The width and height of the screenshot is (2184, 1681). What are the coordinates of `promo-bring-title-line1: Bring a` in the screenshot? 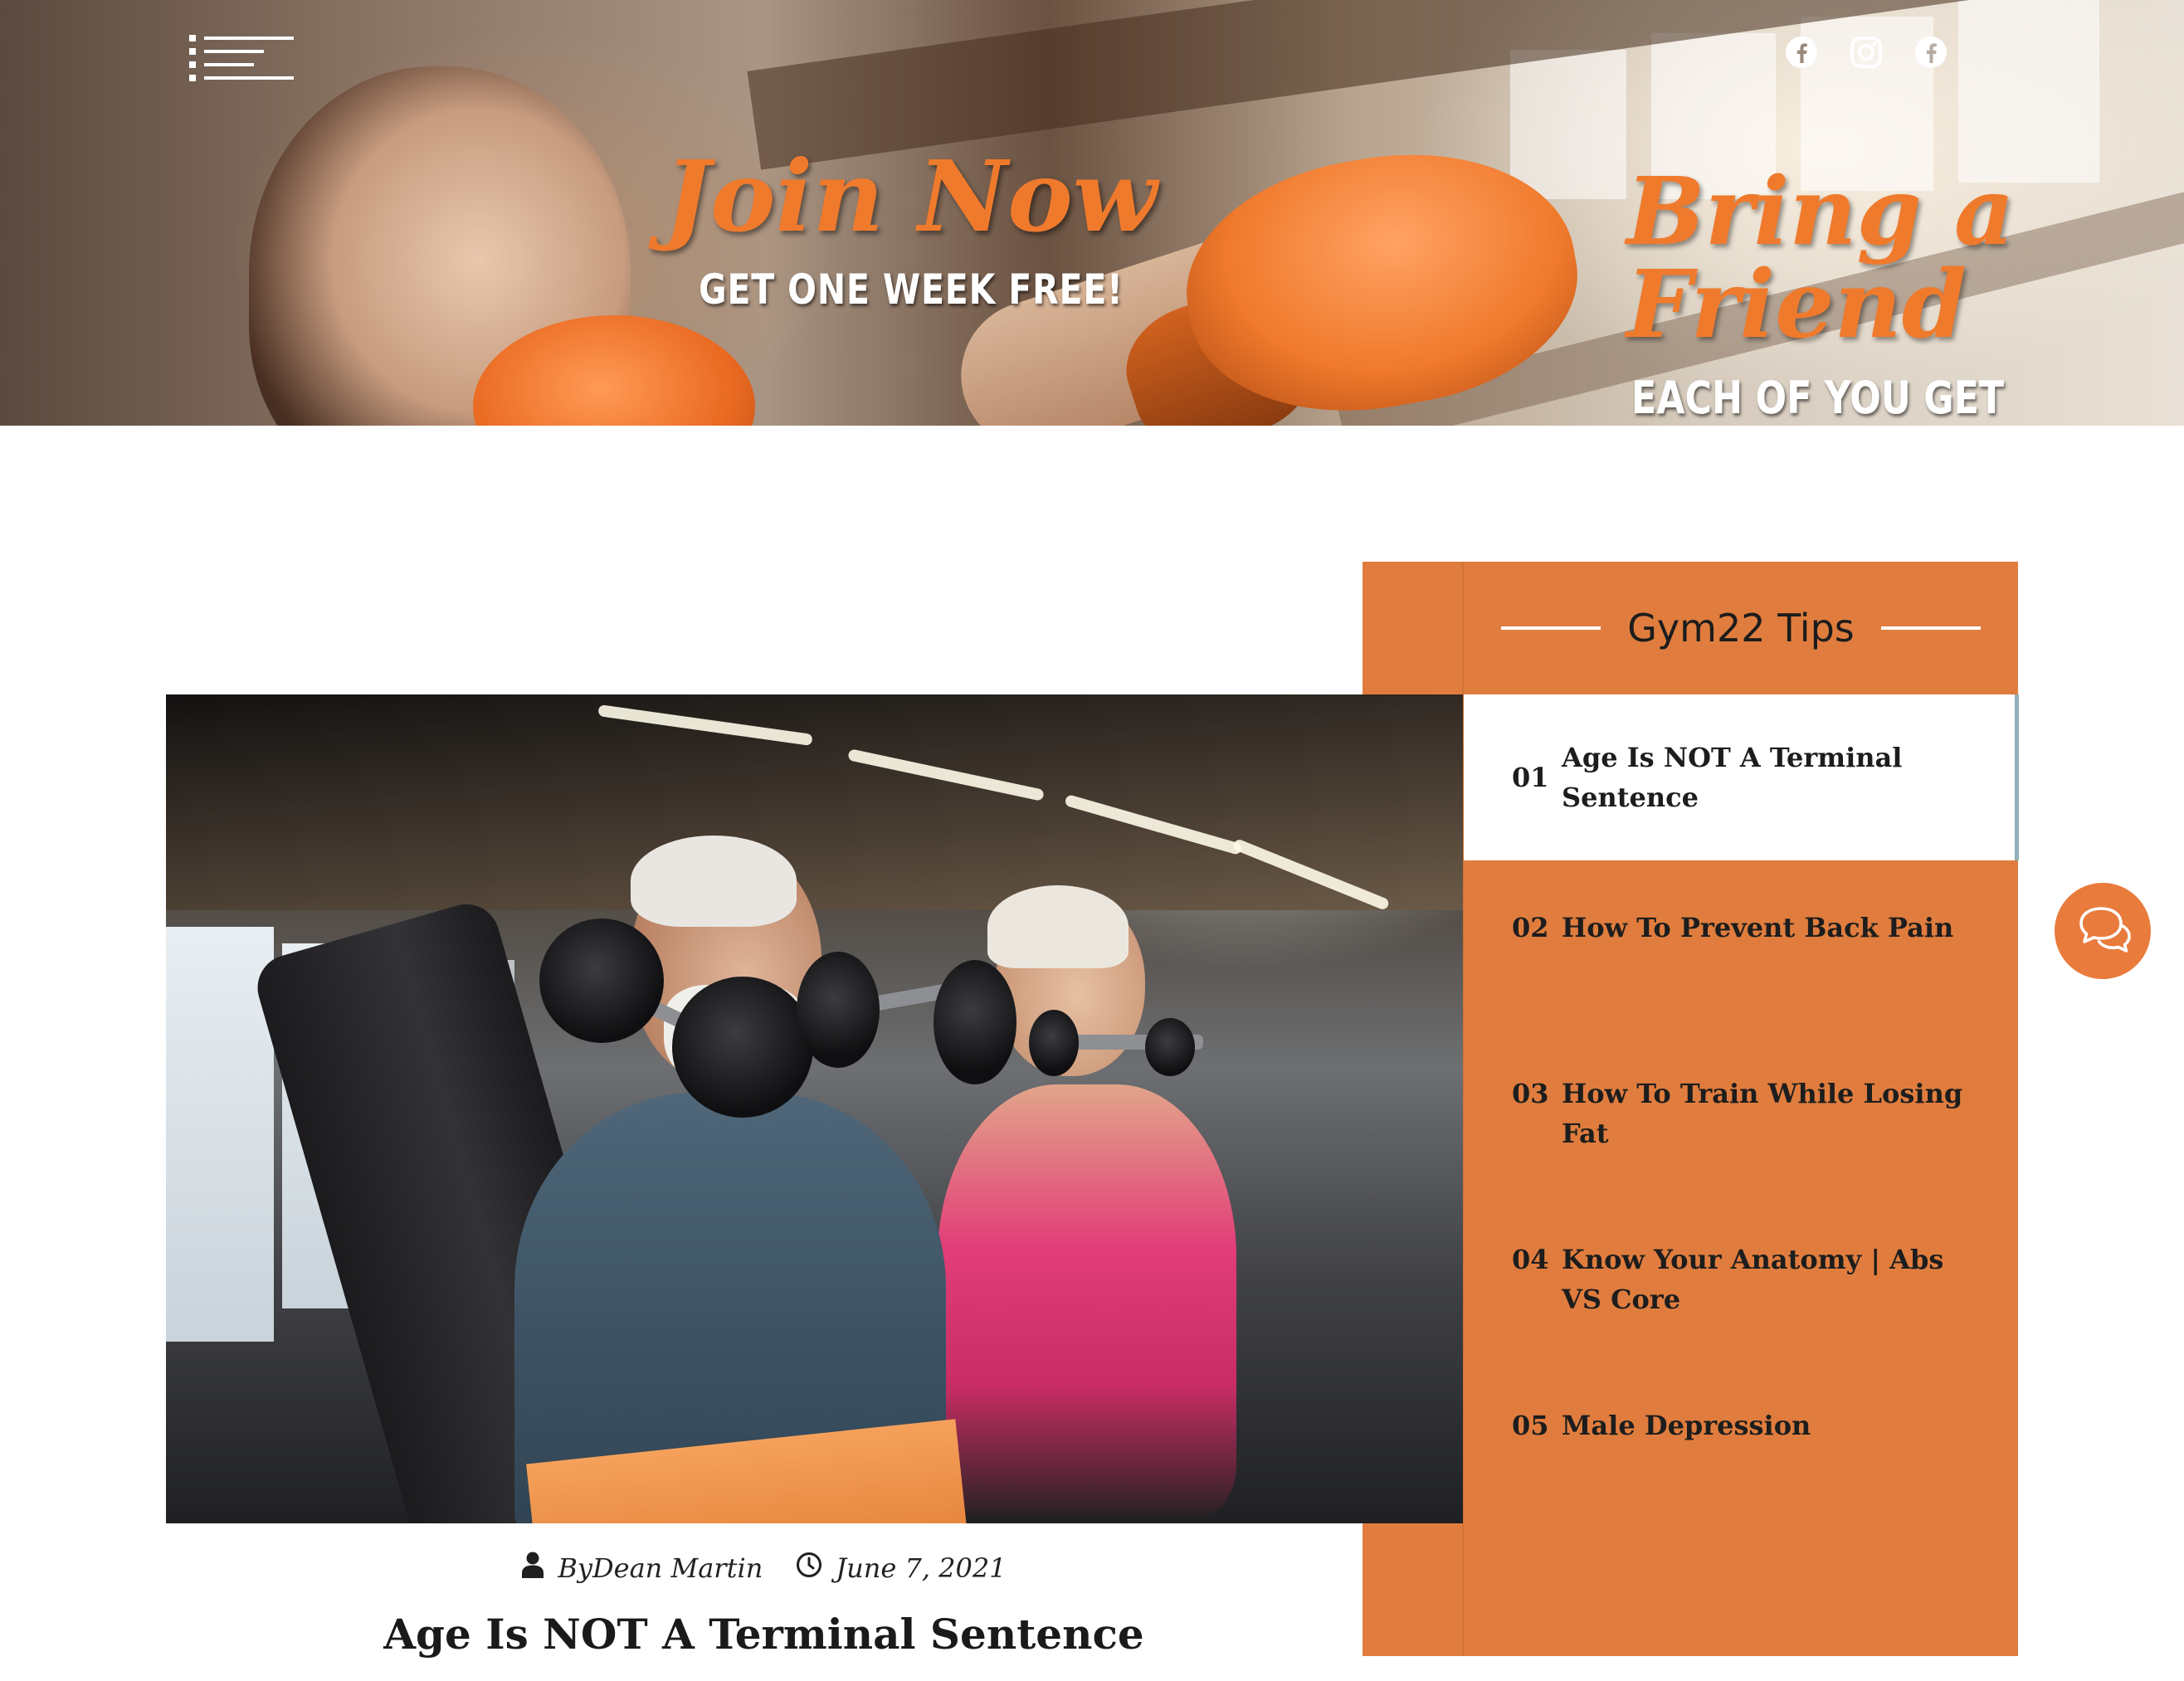 It's located at (1820, 212).